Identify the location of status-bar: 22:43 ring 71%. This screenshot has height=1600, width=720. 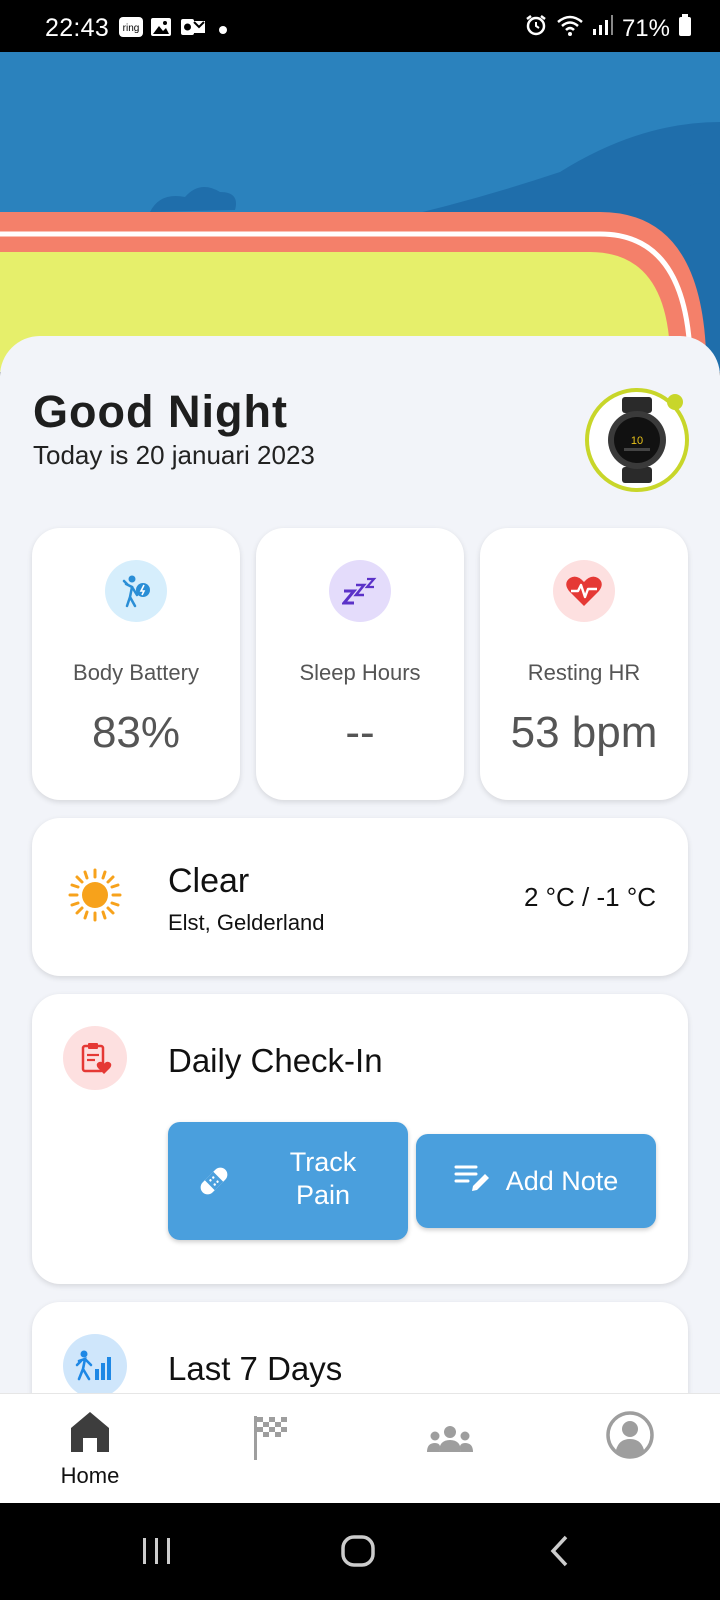
(360, 26).